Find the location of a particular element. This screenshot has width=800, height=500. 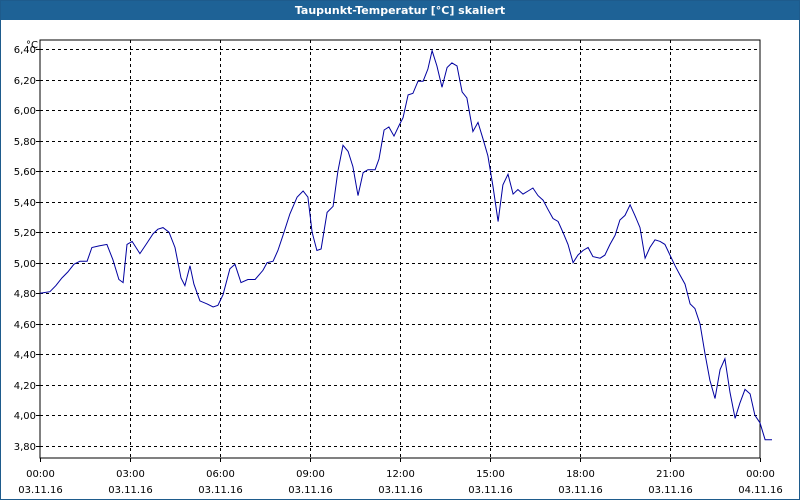

y-tick-label: 4,80 is located at coordinates (25, 294).